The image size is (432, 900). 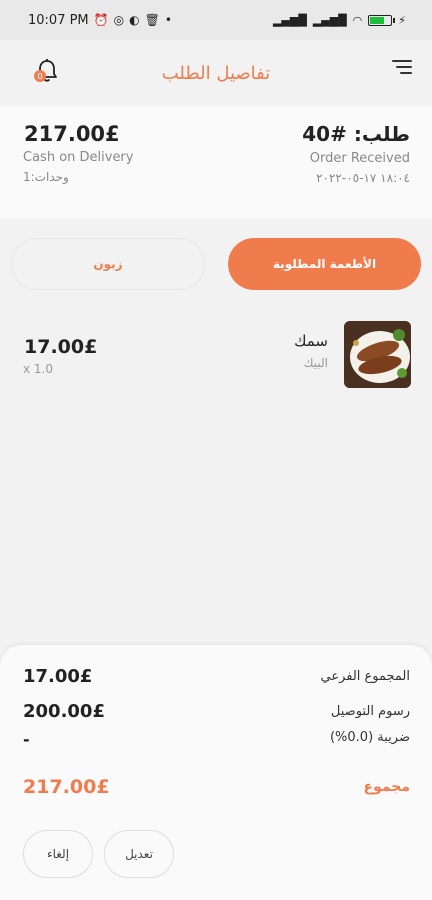 What do you see at coordinates (58, 854) in the screenshot?
I see `cancel-button: إلغاء` at bounding box center [58, 854].